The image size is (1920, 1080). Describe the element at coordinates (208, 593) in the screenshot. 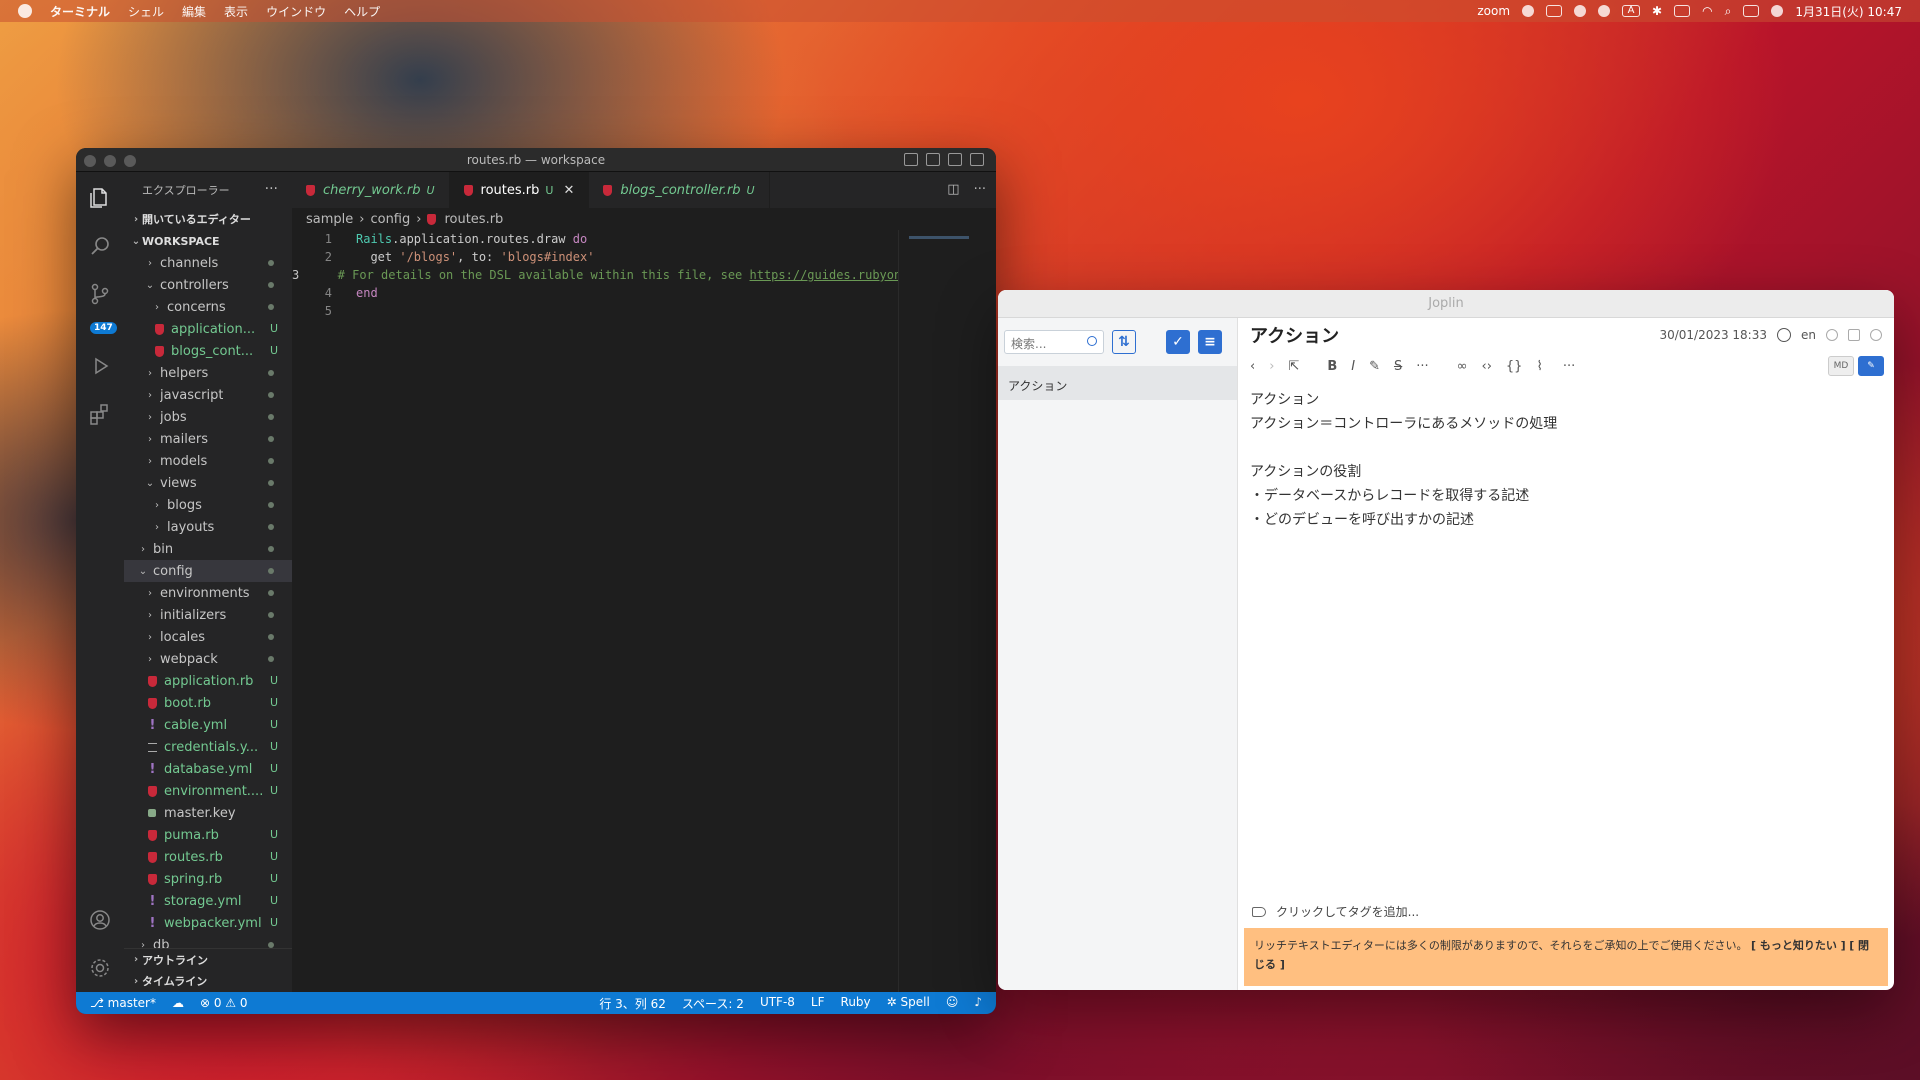

I see `tree-item: › environments` at that location.